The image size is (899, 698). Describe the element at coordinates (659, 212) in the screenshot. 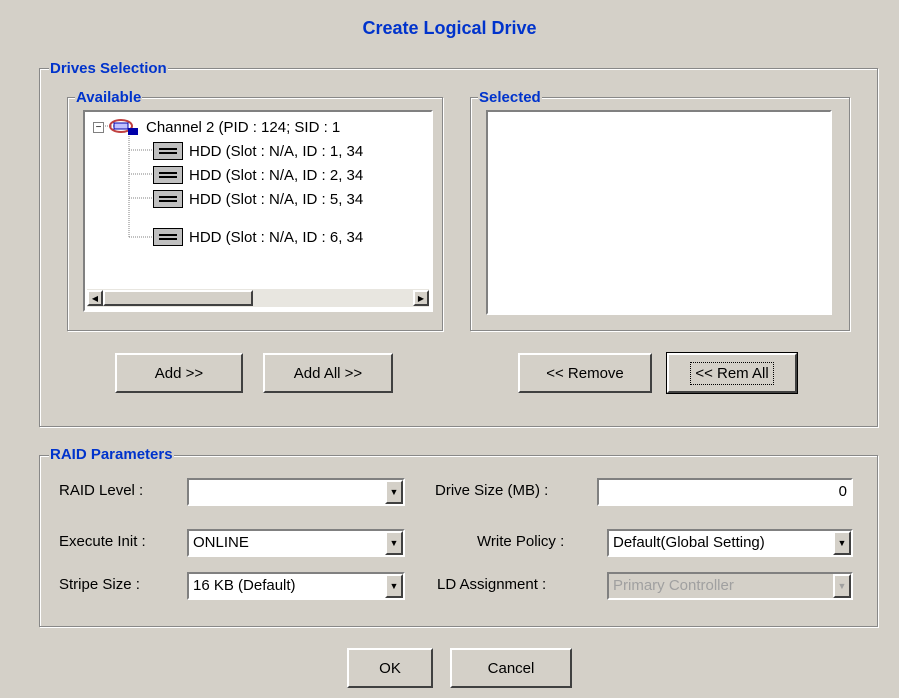

I see `selected-drives-list` at that location.